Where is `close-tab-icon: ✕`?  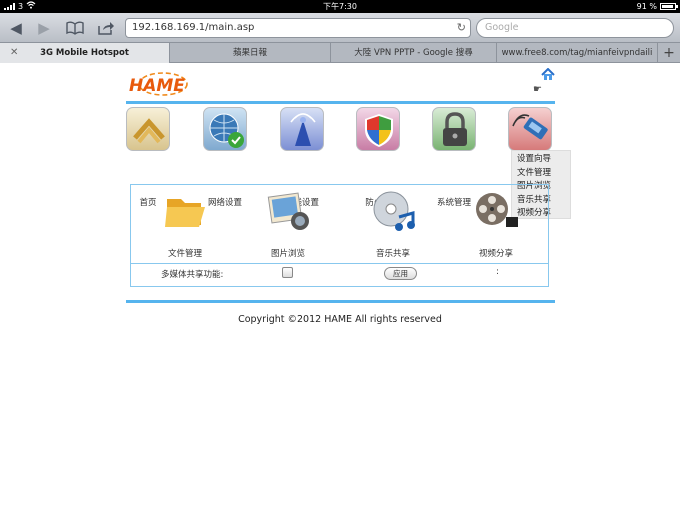 close-tab-icon: ✕ is located at coordinates (14, 53).